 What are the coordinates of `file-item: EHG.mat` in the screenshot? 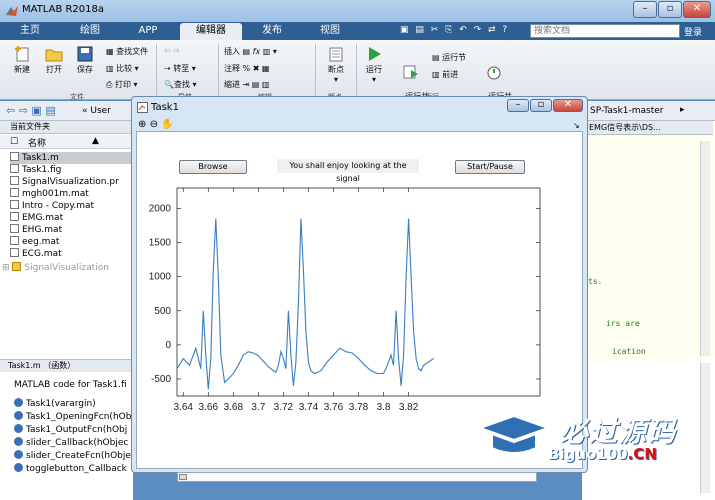 It's located at (36, 230).